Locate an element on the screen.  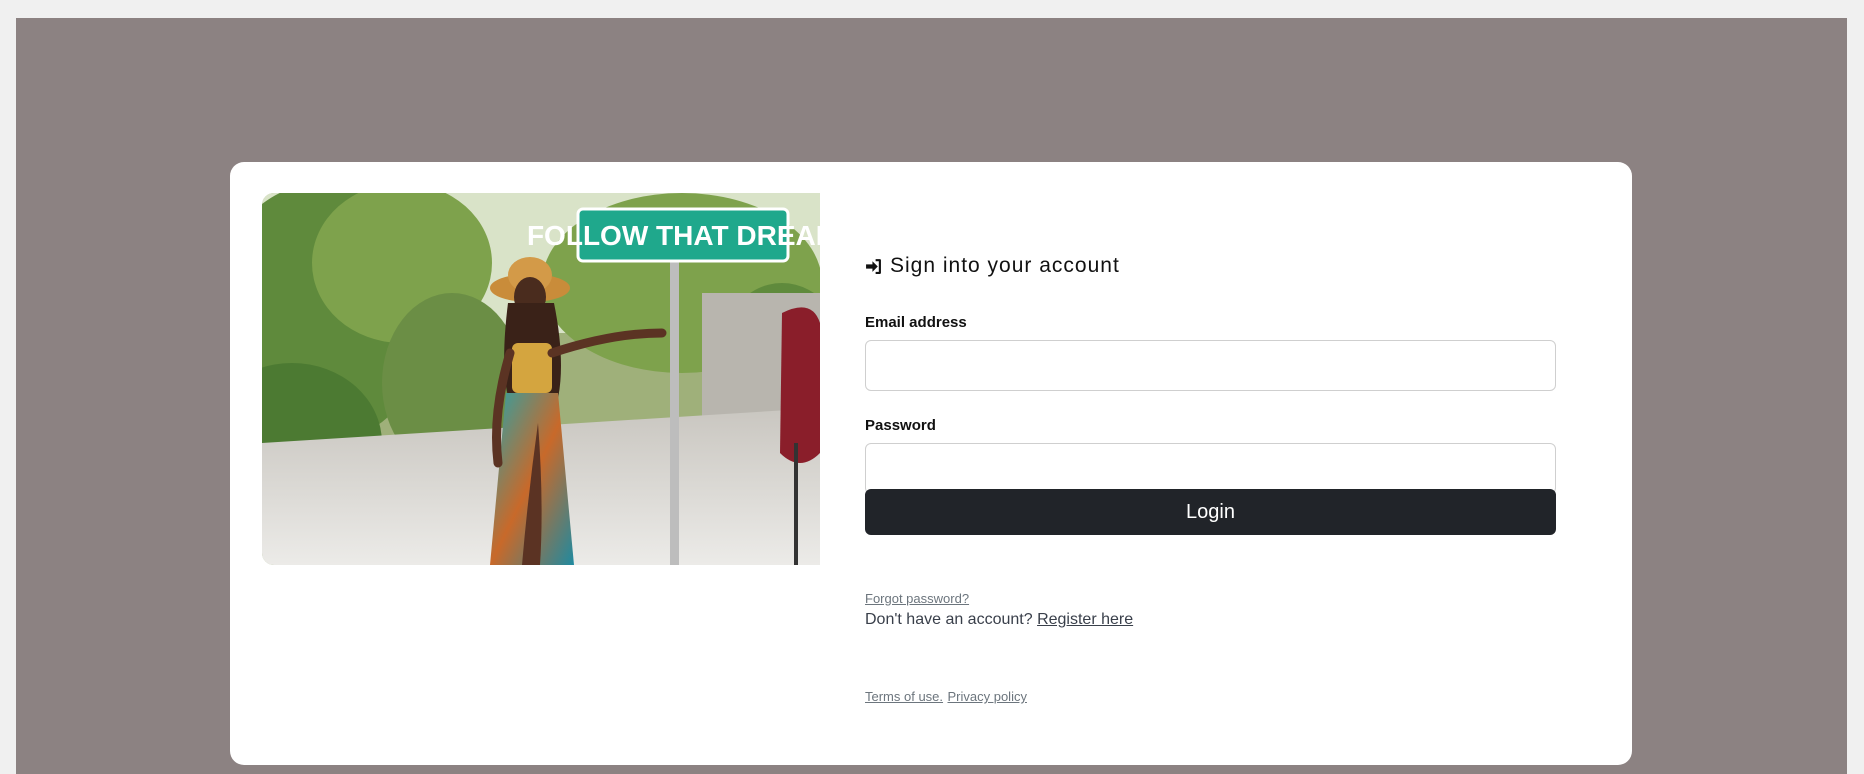
password-field is located at coordinates (1210, 468).